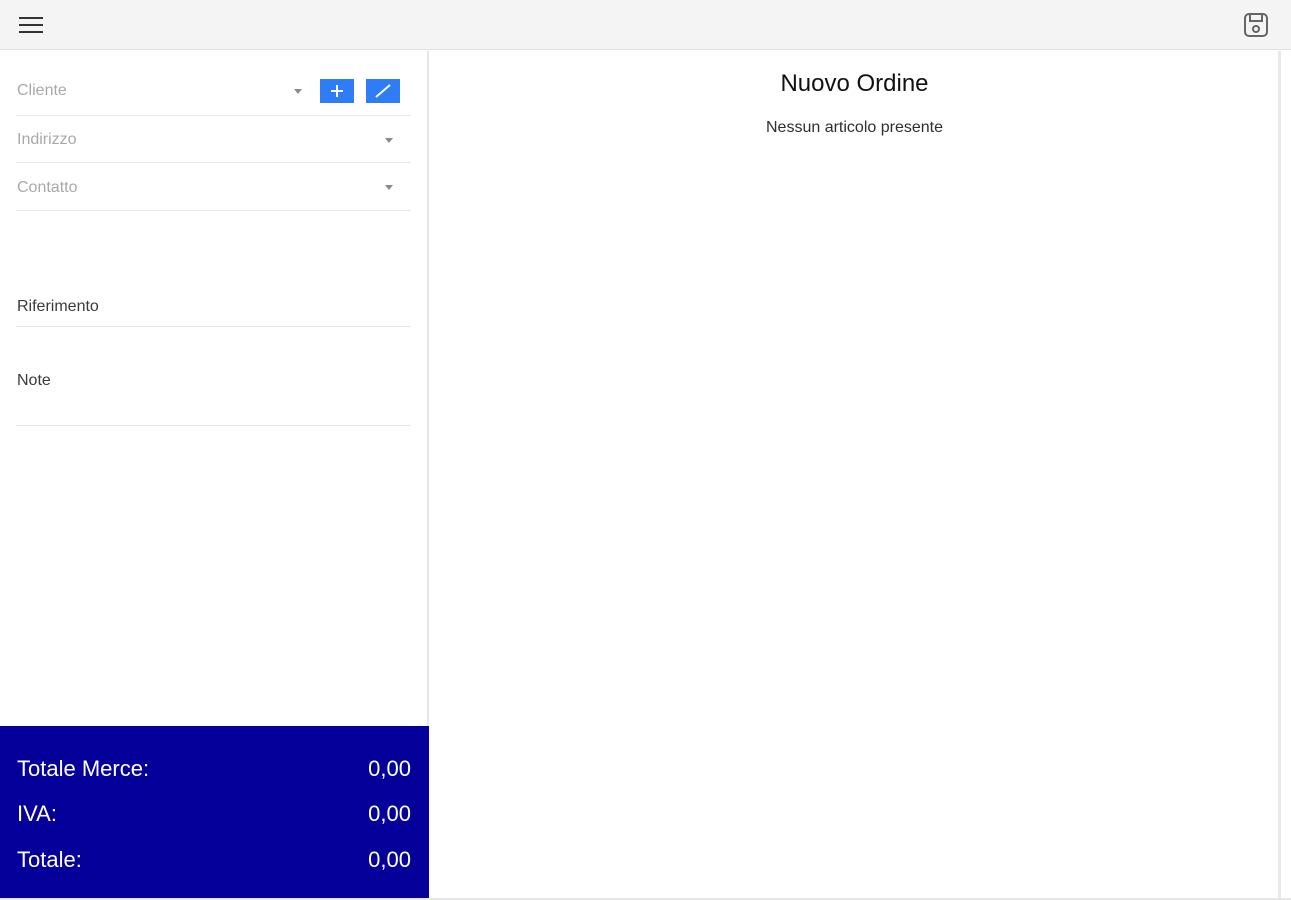 This screenshot has width=1291, height=900. I want to click on totale-label: Totale:, so click(49, 859).